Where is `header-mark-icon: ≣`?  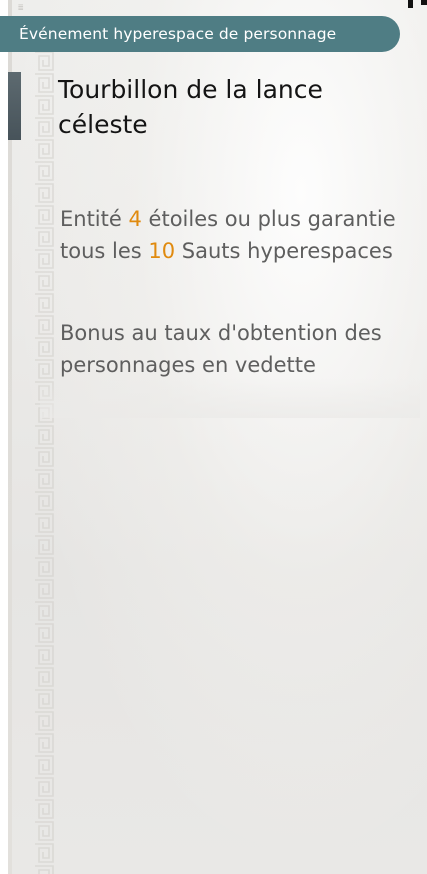 header-mark-icon: ≣ is located at coordinates (21, 8).